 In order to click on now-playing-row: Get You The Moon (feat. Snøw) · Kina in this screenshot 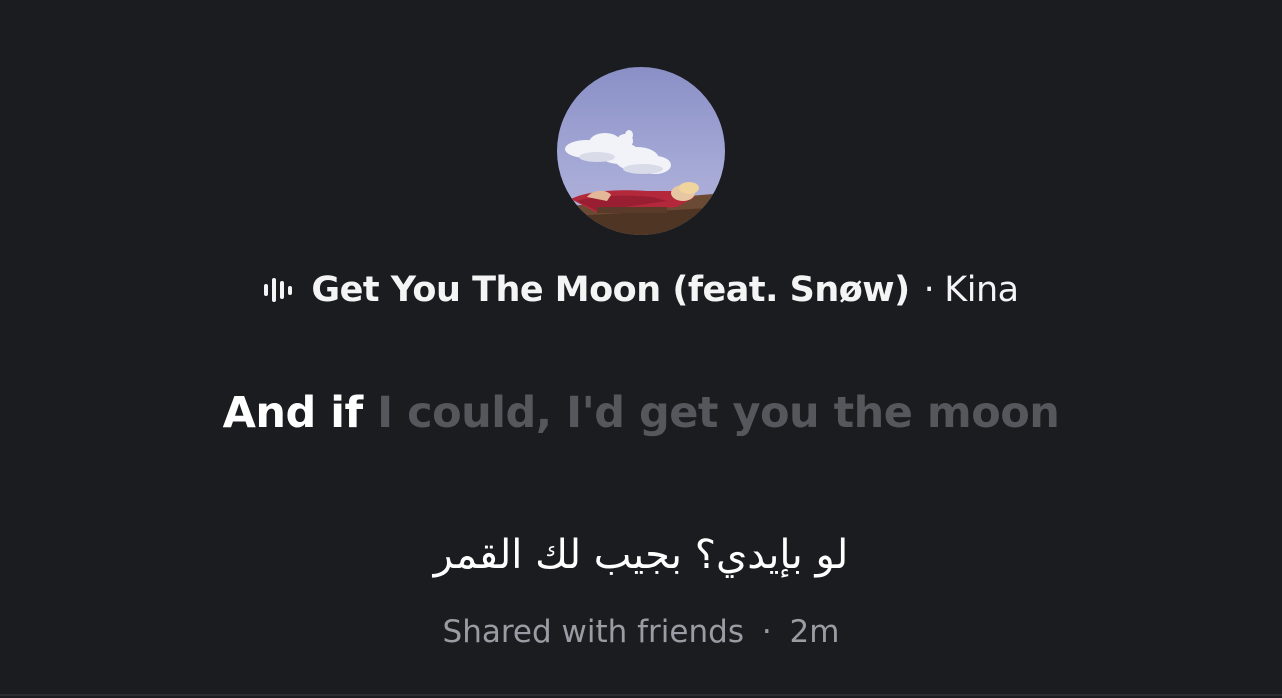, I will do `click(641, 290)`.